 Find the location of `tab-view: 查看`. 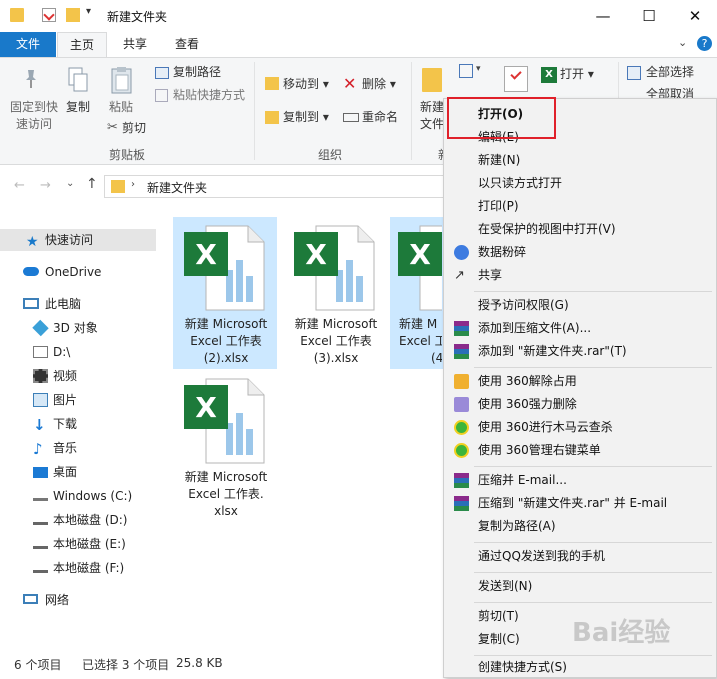

tab-view: 查看 is located at coordinates (187, 44).